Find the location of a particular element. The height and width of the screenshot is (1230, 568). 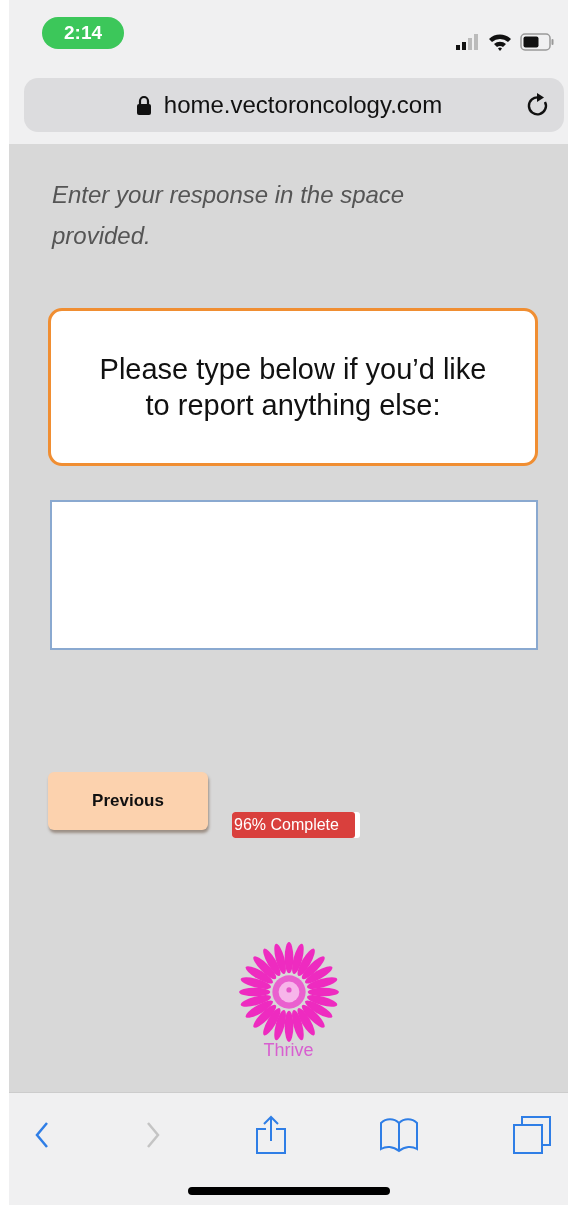

status-time: 2:14 is located at coordinates (83, 33).